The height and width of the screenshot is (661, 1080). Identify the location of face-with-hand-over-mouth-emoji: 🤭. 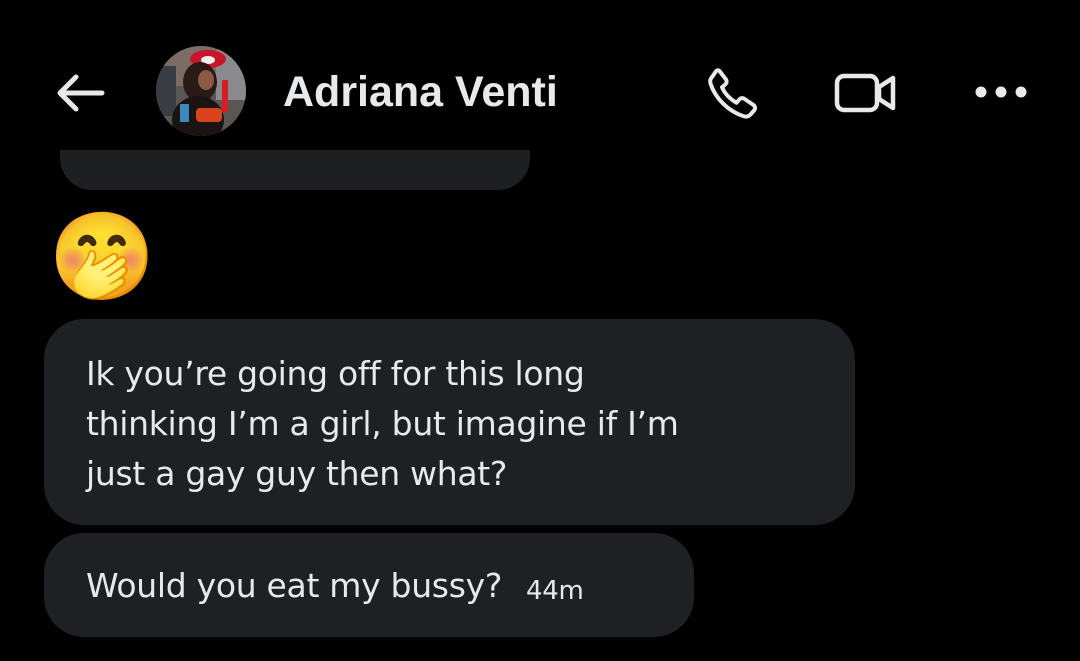
(102, 257).